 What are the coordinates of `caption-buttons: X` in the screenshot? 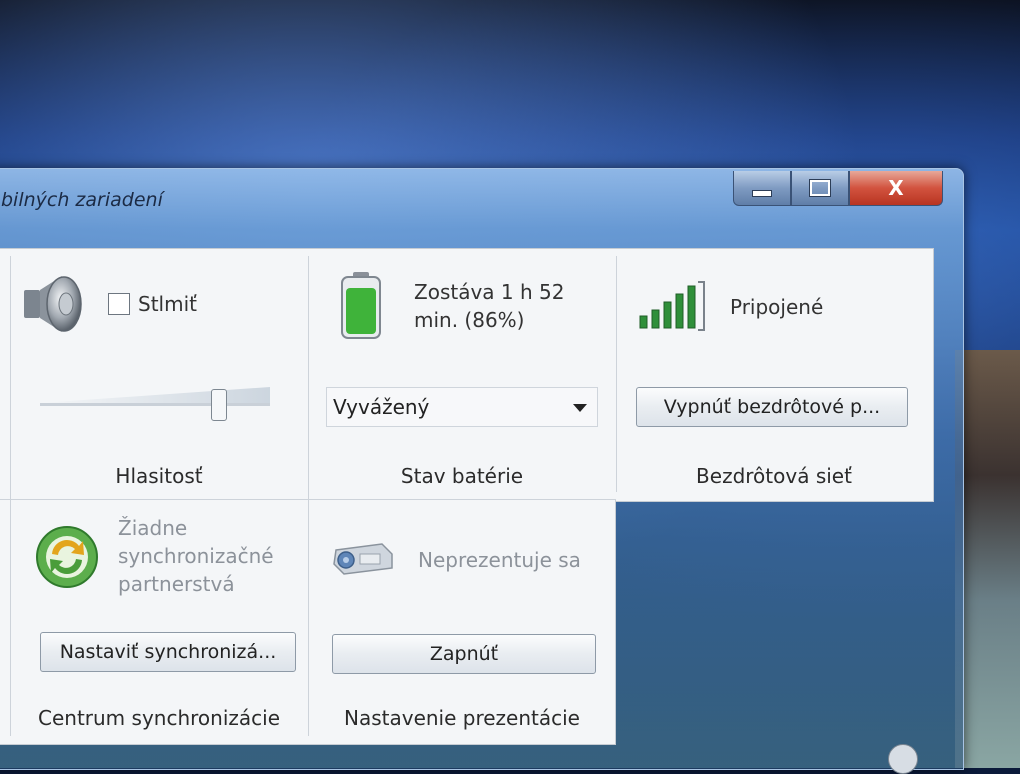 It's located at (838, 189).